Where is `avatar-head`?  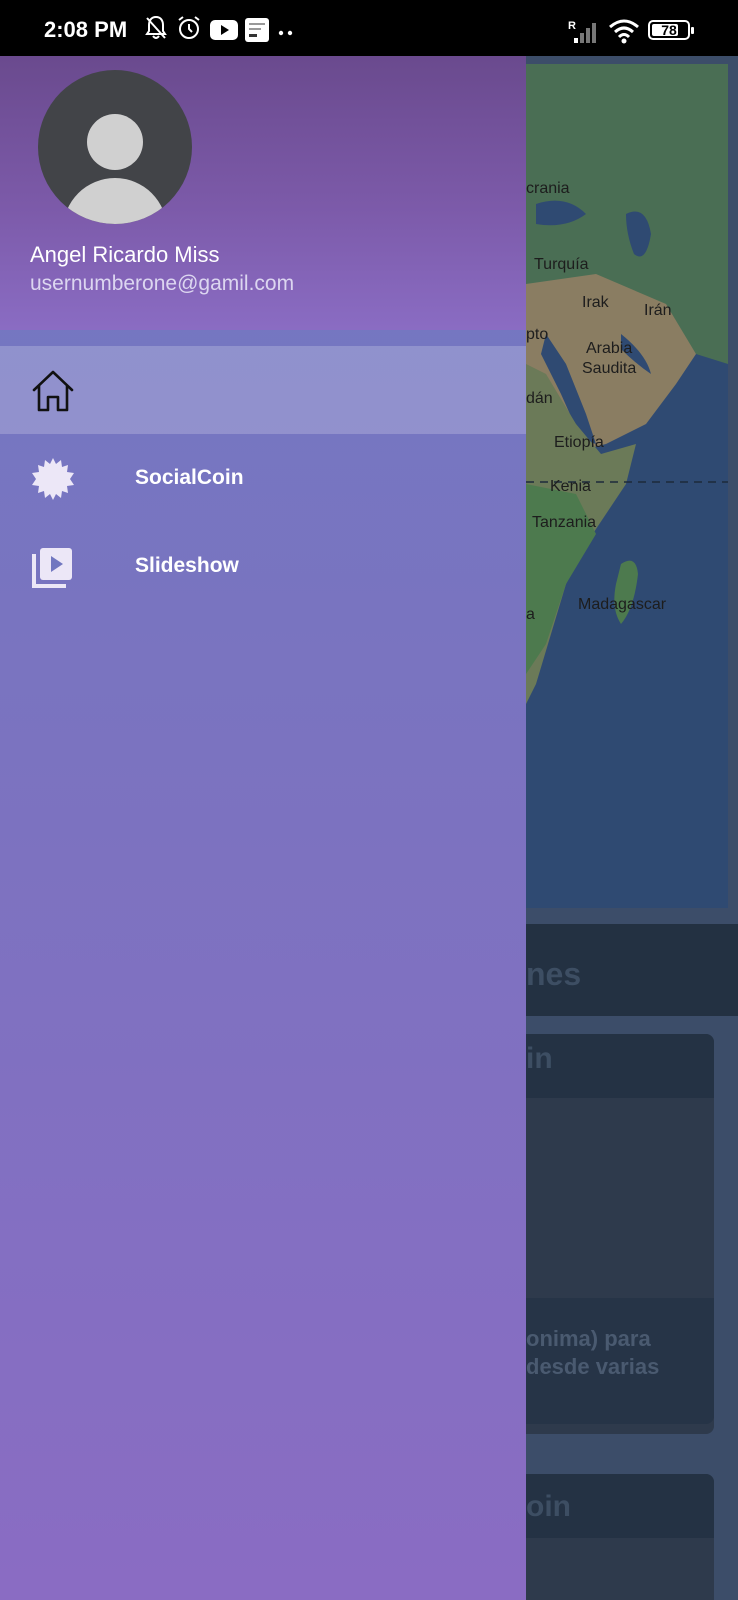
avatar-head is located at coordinates (115, 142).